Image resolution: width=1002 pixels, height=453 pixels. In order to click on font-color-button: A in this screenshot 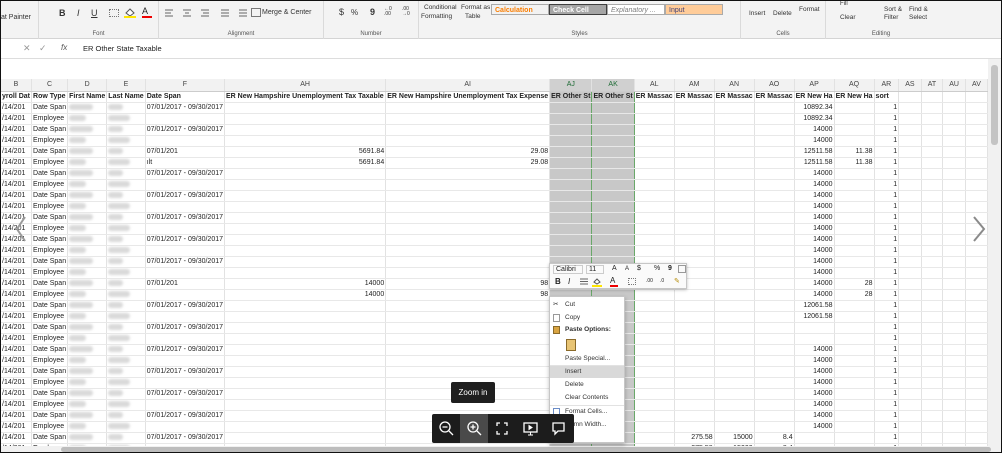, I will do `click(148, 12)`.